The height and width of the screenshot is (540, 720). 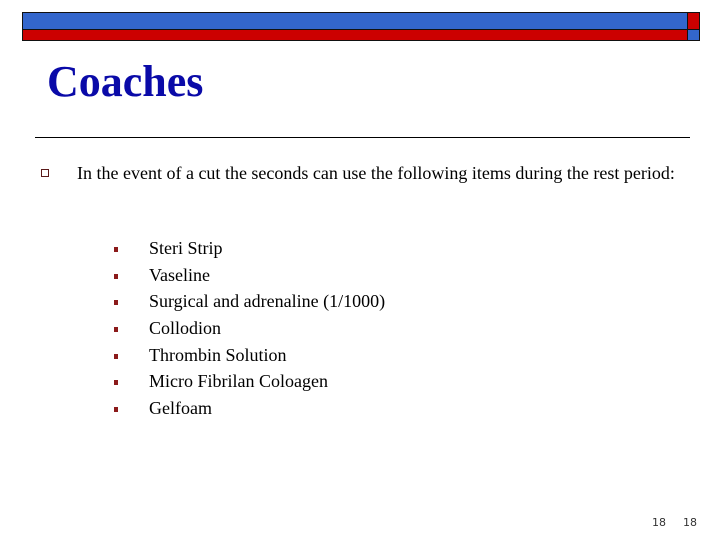 I want to click on list-item-text: Thrombin Solution, so click(x=218, y=354).